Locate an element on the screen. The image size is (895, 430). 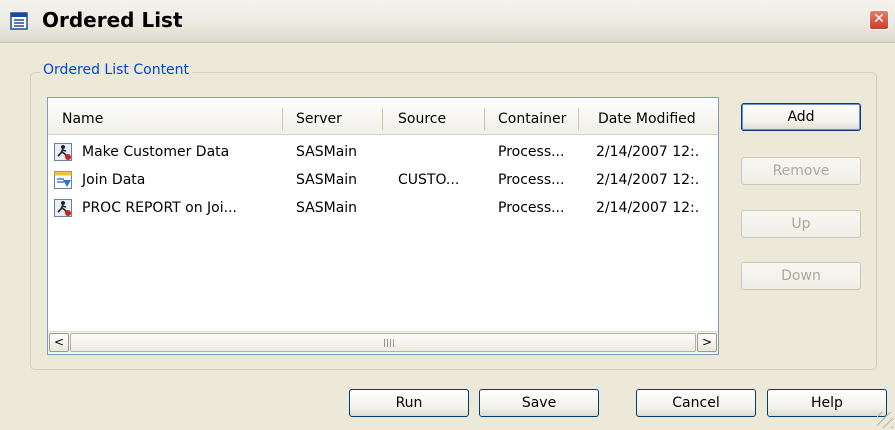
horizontal-scrollbar: < > is located at coordinates (383, 342).